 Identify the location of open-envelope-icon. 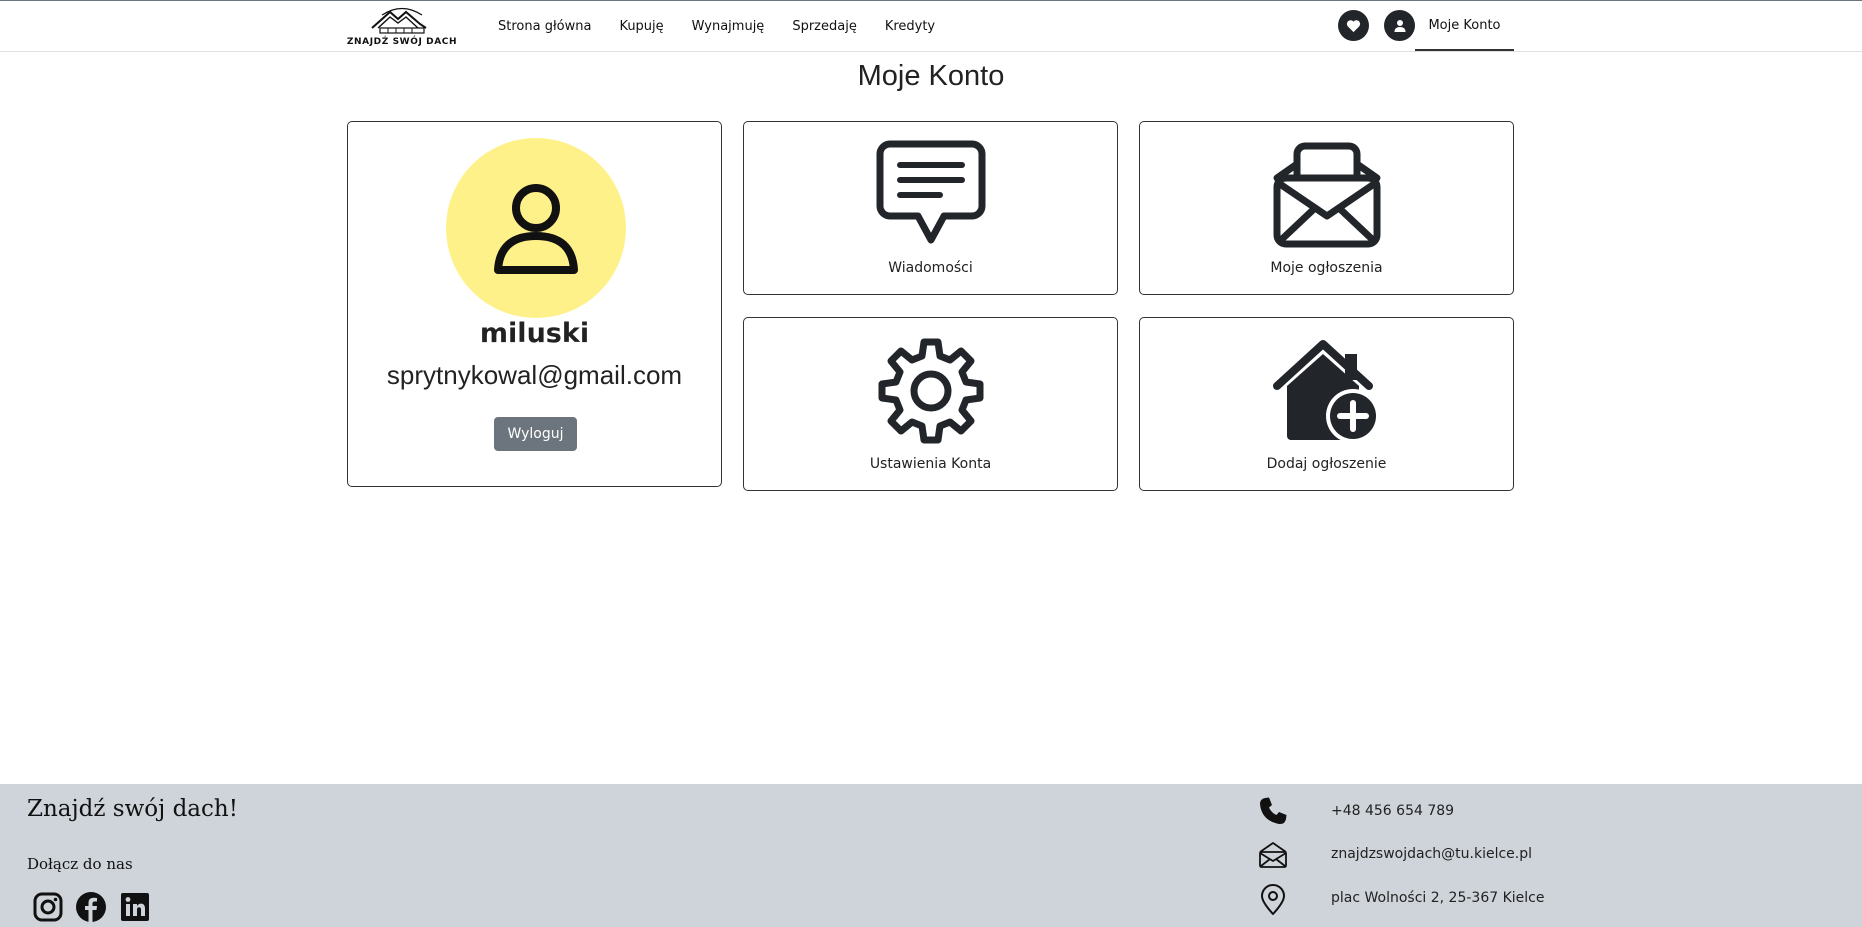
(1326, 195).